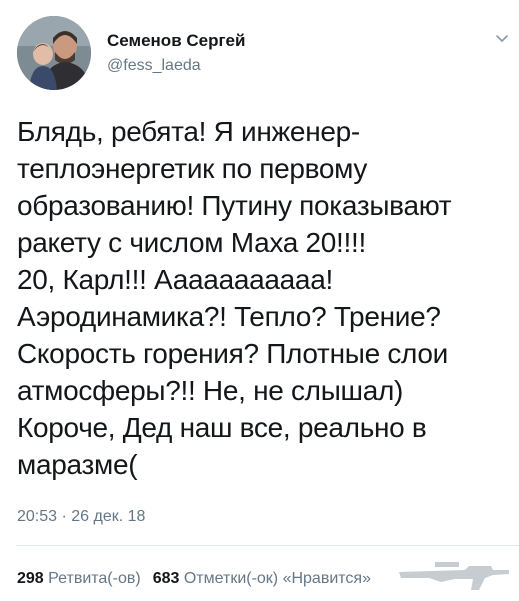  Describe the element at coordinates (234, 205) in the screenshot. I see `tweet-text-line: образованию! Путину показывают` at that location.